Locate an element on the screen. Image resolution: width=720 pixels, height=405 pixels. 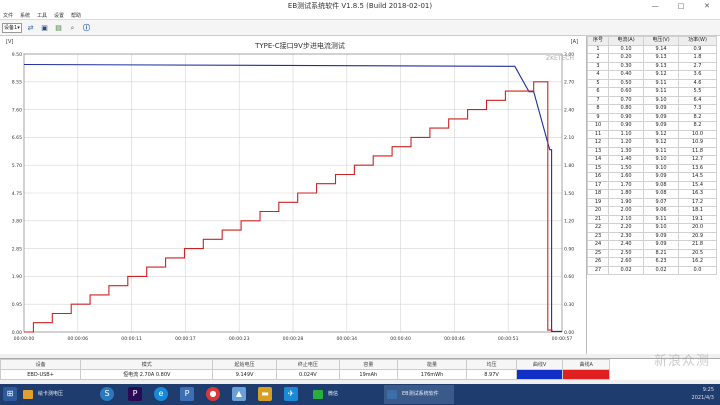
table-row: 9 0.90 9.09 8.2 is located at coordinates (652, 117).